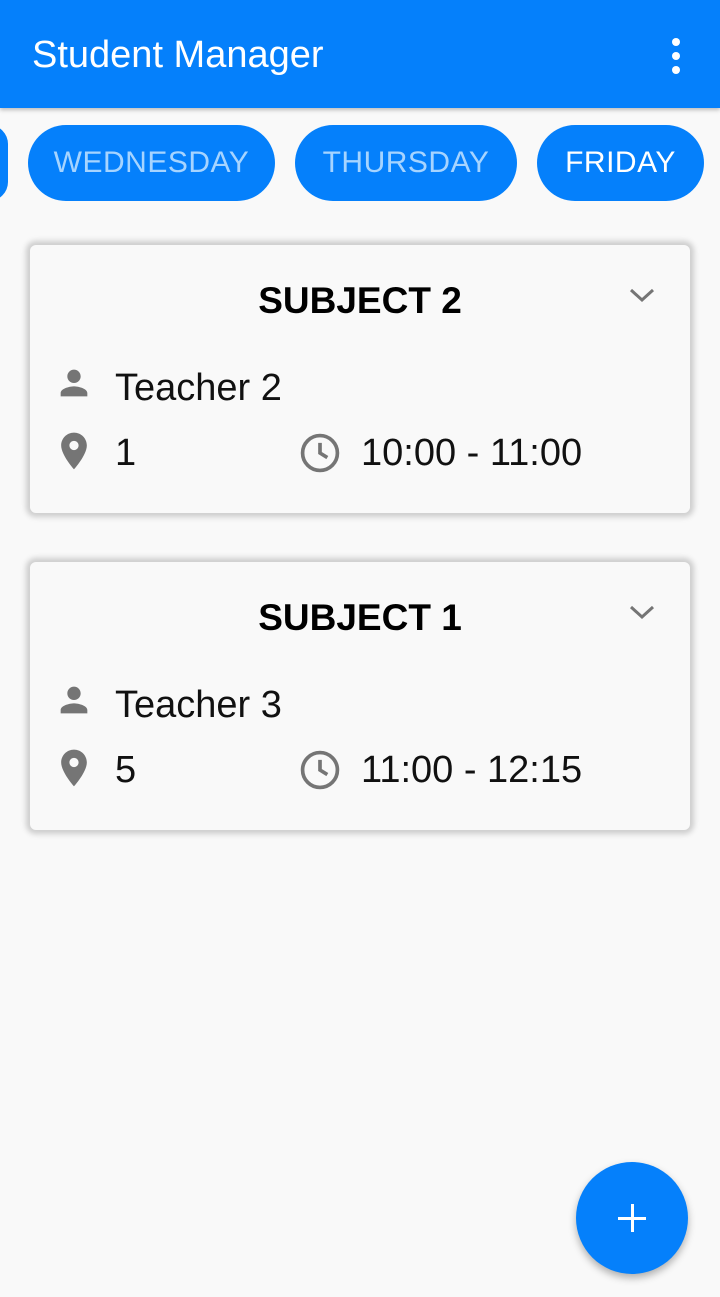  I want to click on overflow-menu-button, so click(676, 56).